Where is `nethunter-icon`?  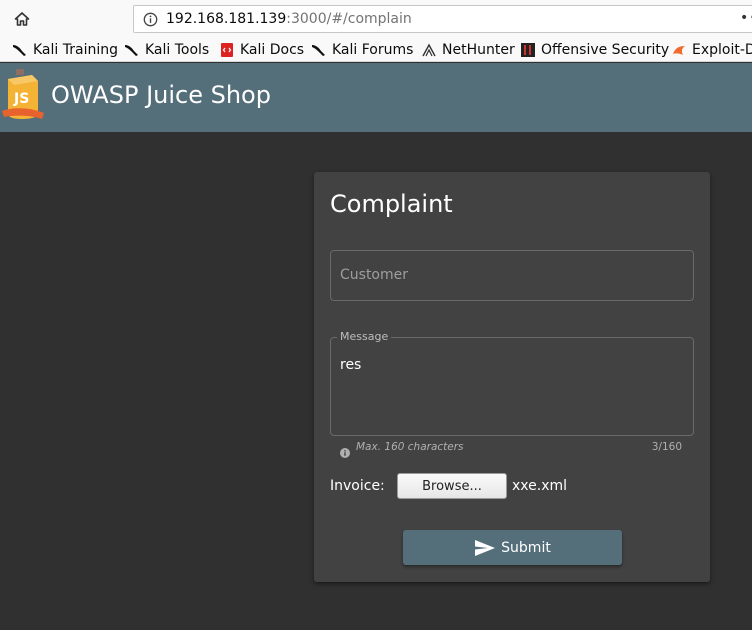 nethunter-icon is located at coordinates (429, 50).